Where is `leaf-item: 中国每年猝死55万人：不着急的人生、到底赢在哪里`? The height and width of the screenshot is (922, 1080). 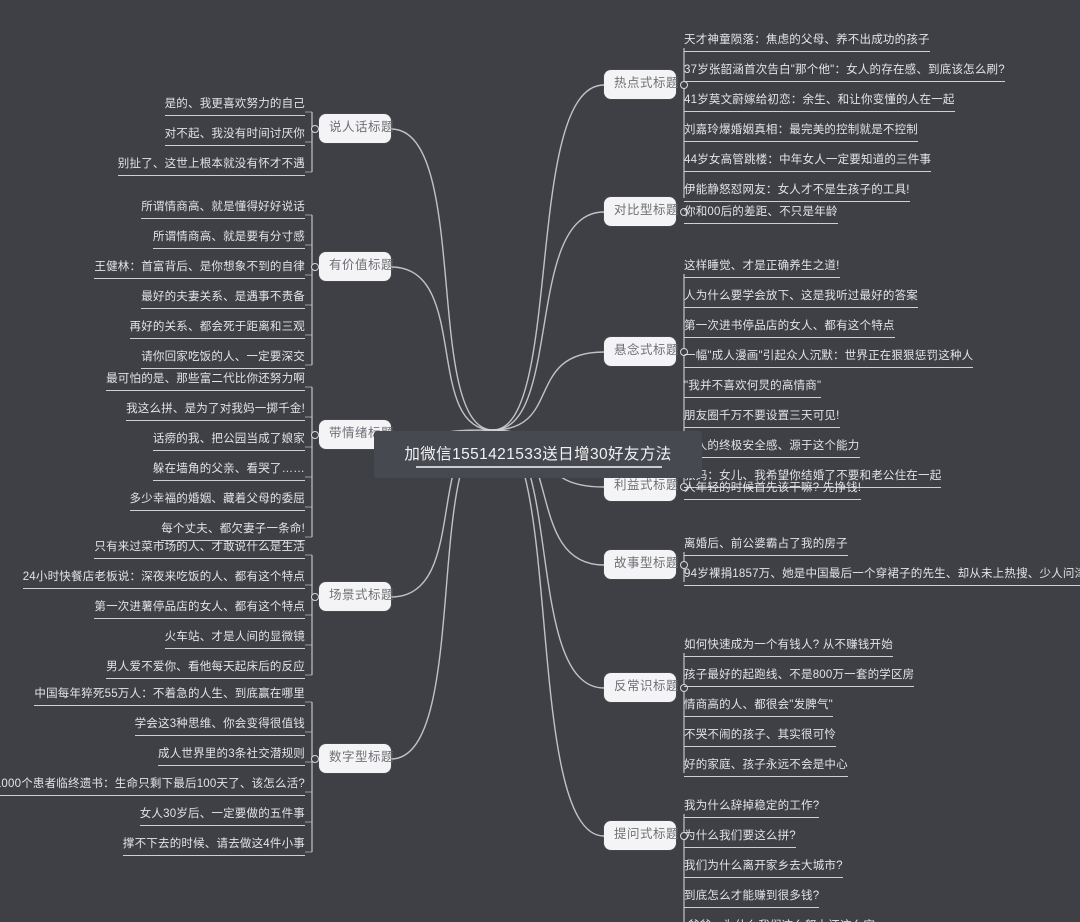 leaf-item: 中国每年猝死55万人：不着急的人生、到底赢在哪里 is located at coordinates (169, 696).